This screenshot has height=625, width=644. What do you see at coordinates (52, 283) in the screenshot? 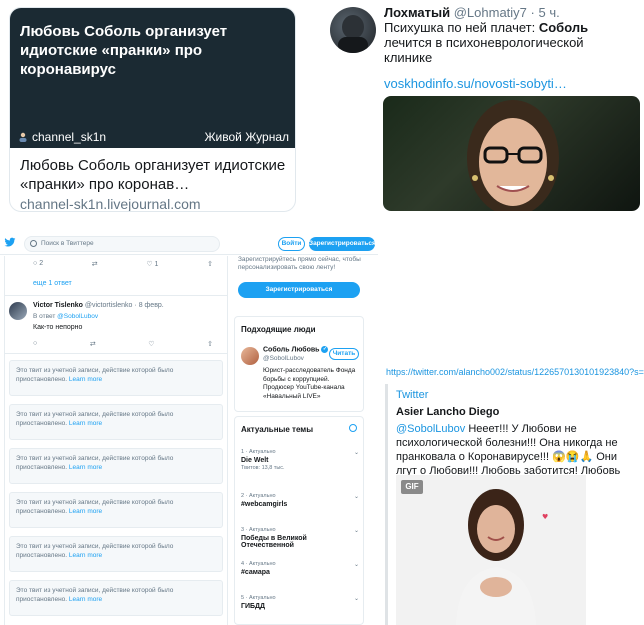
I see `more-replies-link: еще 1 ответ` at bounding box center [52, 283].